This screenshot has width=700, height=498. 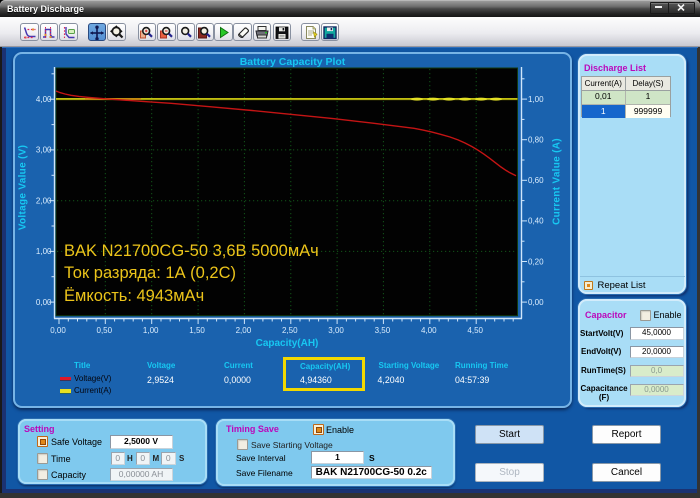 I want to click on svg-text: 4,50, so click(x=475, y=330).